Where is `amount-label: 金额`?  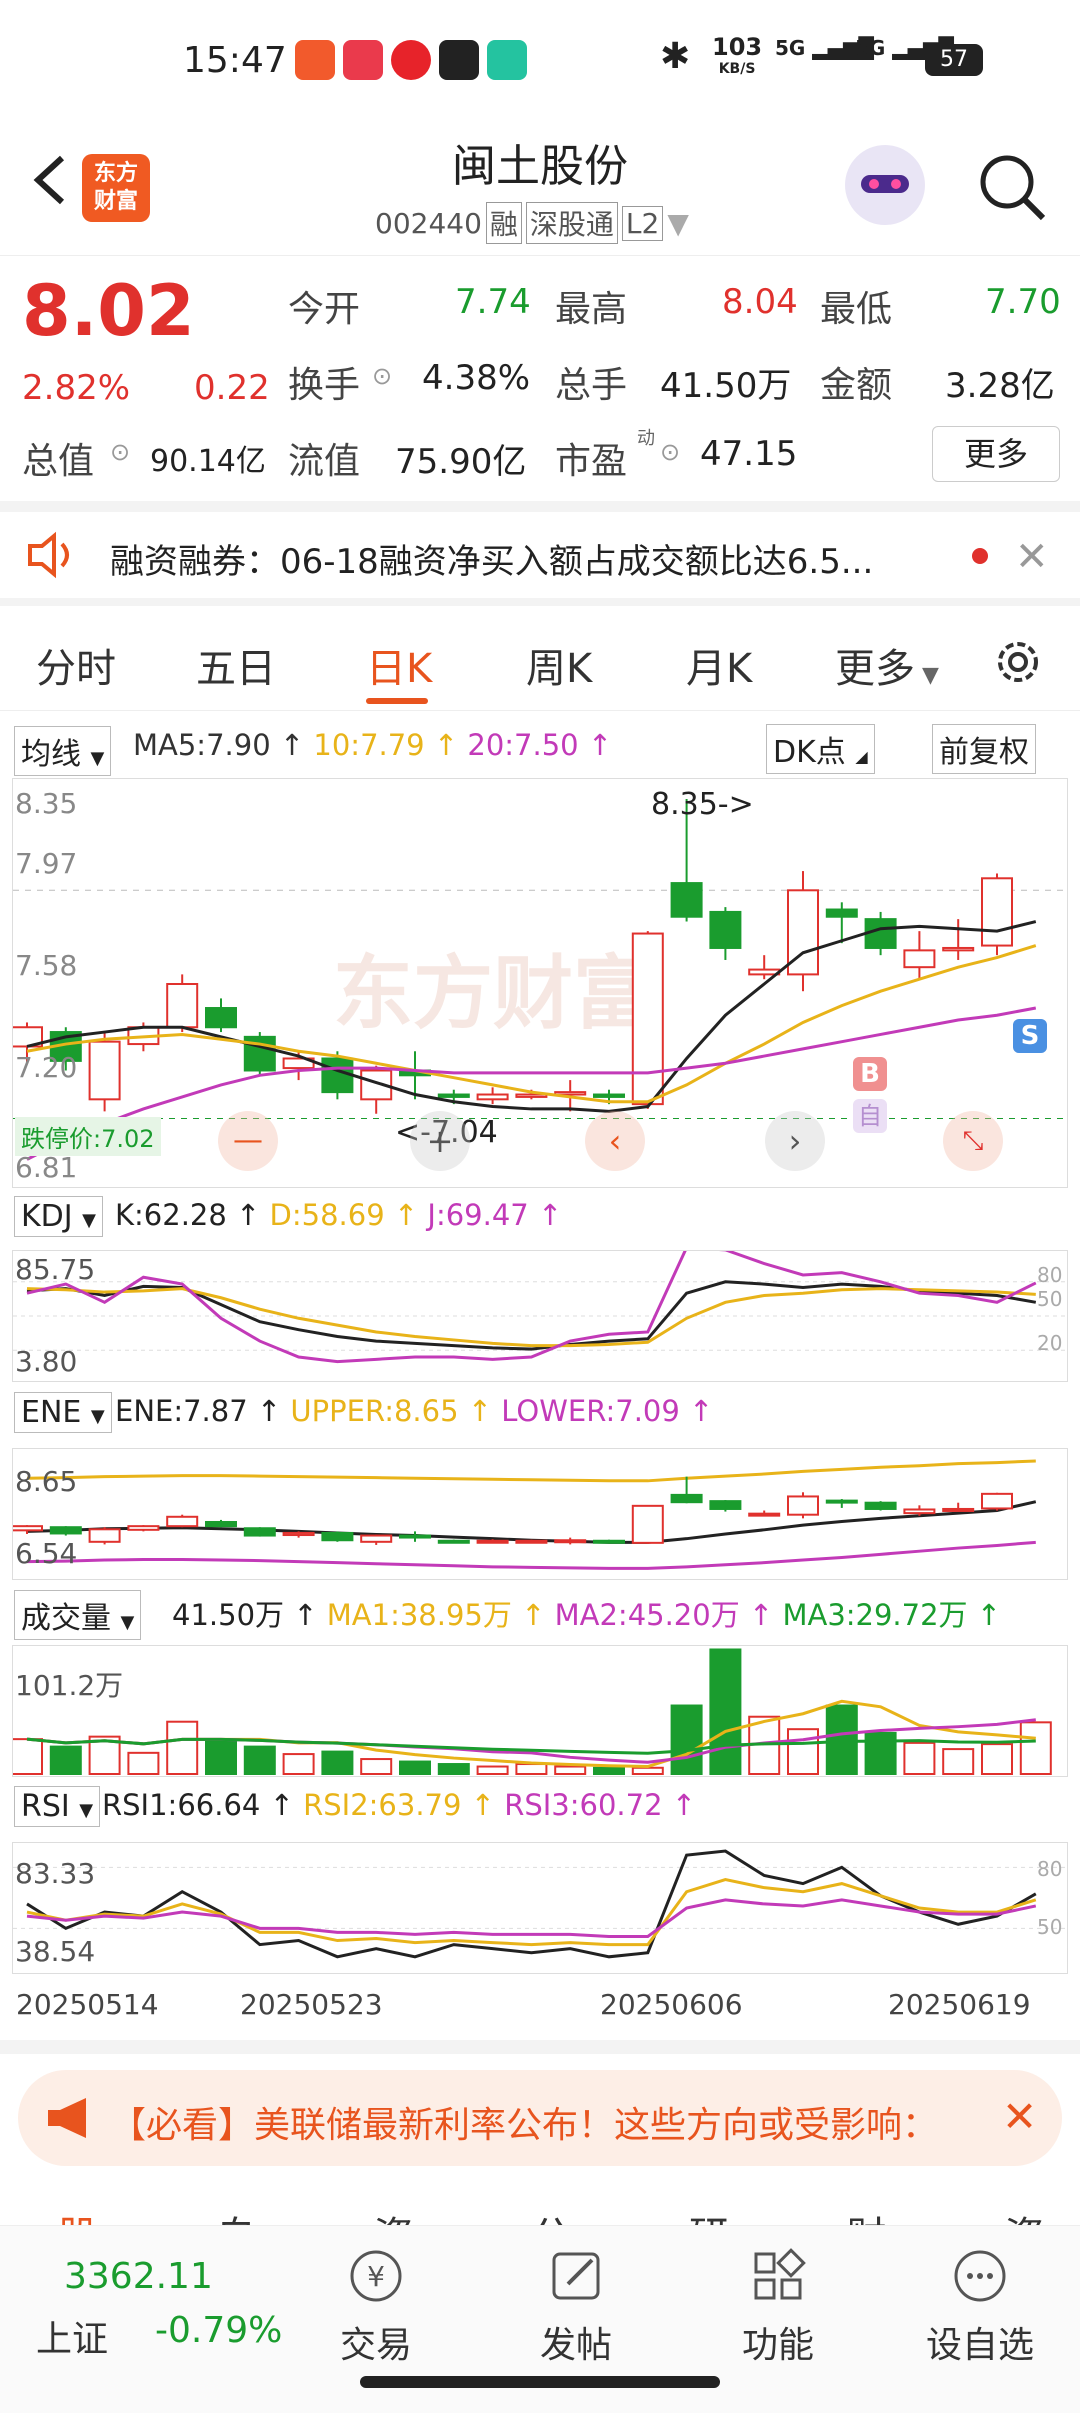 amount-label: 金额 is located at coordinates (856, 385).